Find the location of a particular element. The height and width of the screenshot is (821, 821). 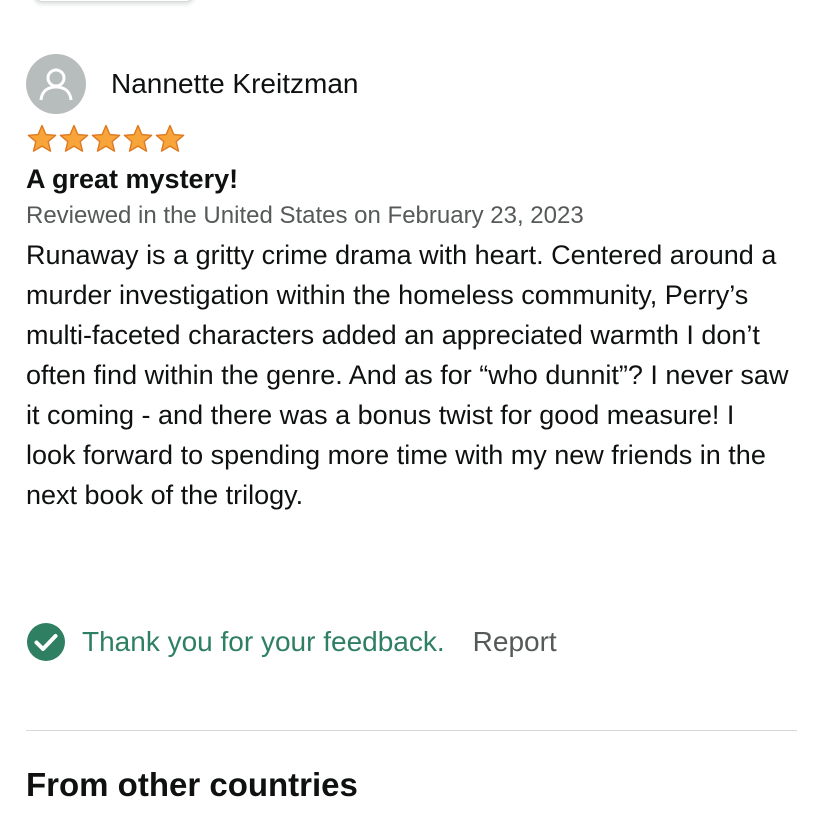

checkmark-circle-icon is located at coordinates (46, 642).